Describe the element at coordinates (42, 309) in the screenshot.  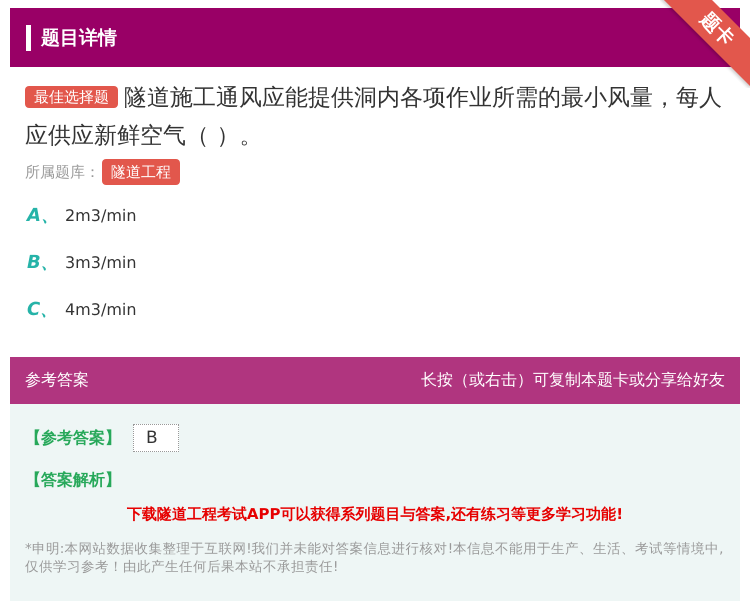
I see `option-letter: C、` at that location.